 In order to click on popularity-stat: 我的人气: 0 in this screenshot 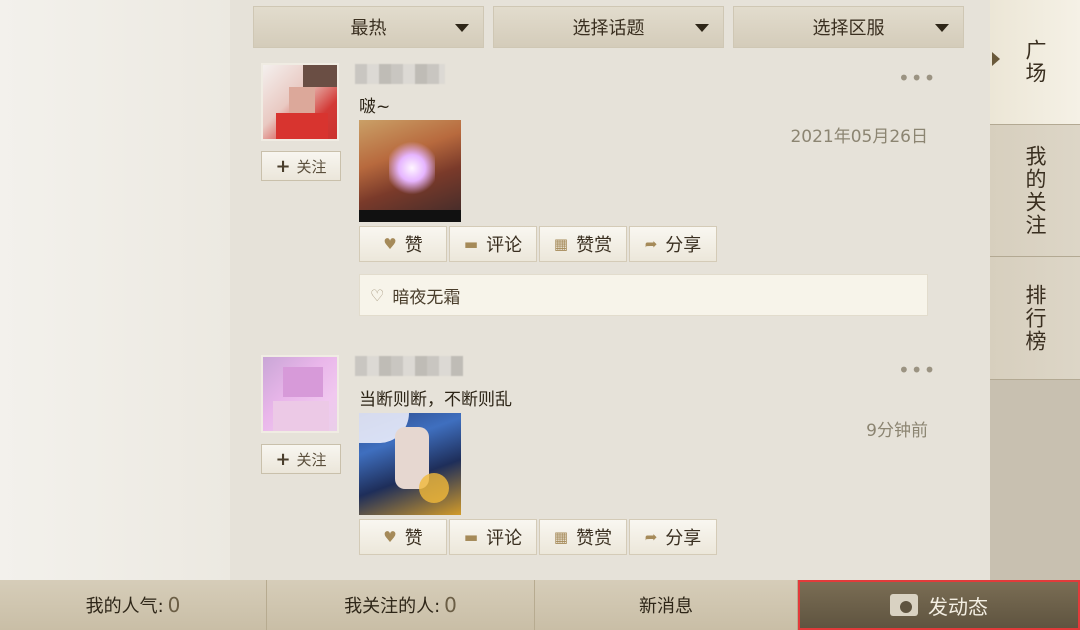, I will do `click(133, 605)`.